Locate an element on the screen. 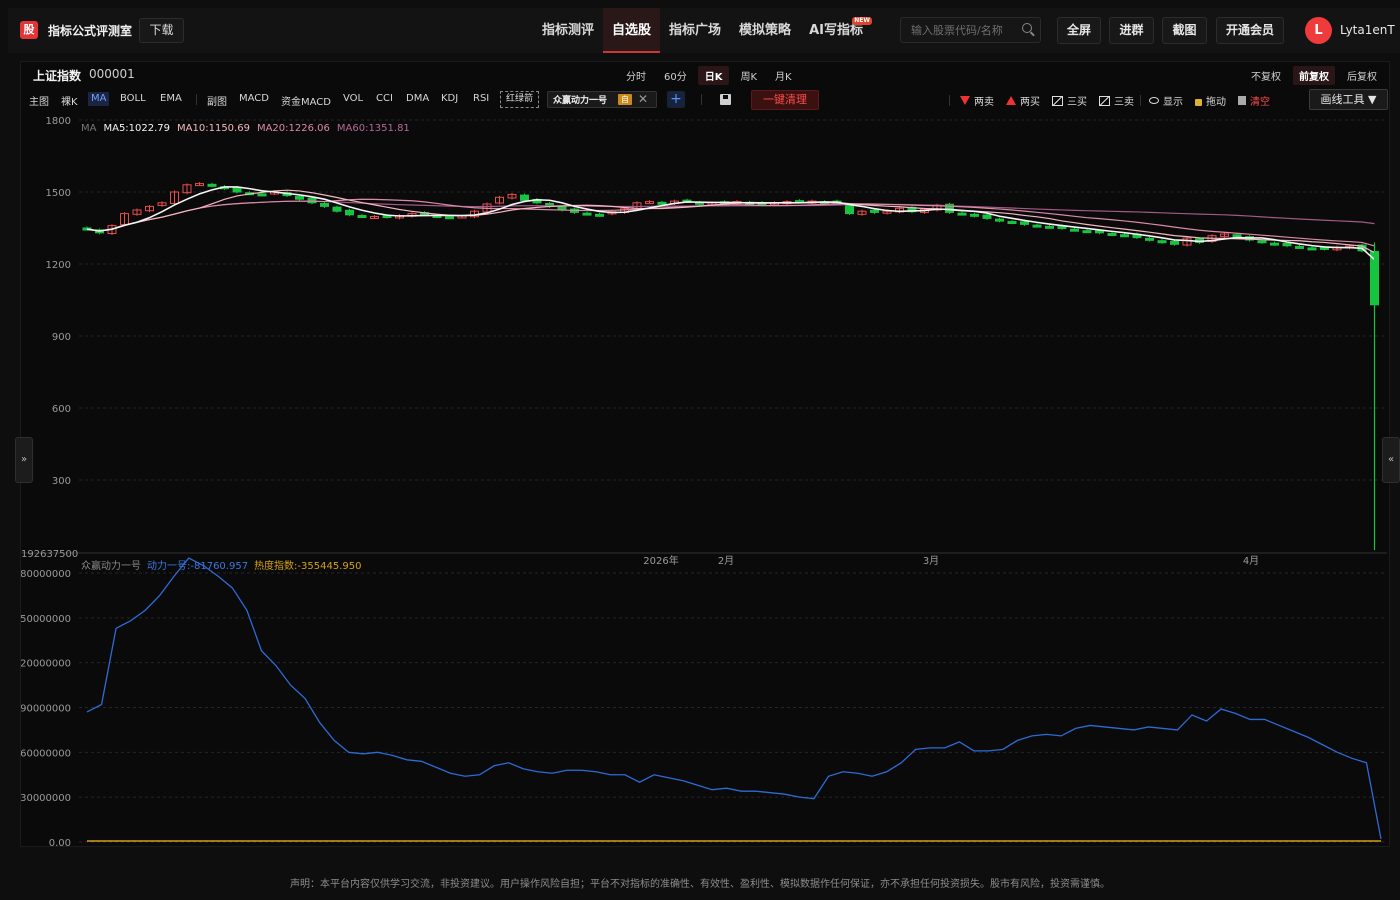 This screenshot has height=900, width=1400. adjust-tabs: 不复权 前复权 后复权 is located at coordinates (1314, 75).